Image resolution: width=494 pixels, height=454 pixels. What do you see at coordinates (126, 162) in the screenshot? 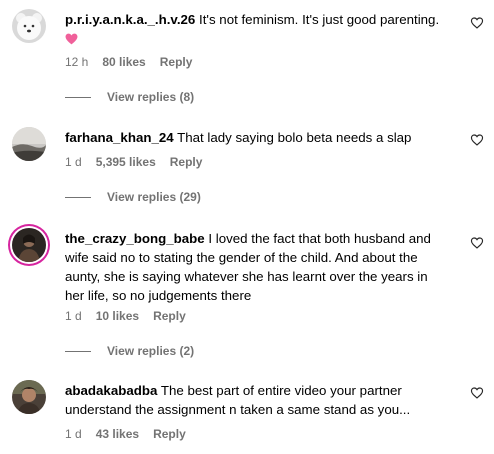
I see `comment-likes: 5,395 likes` at bounding box center [126, 162].